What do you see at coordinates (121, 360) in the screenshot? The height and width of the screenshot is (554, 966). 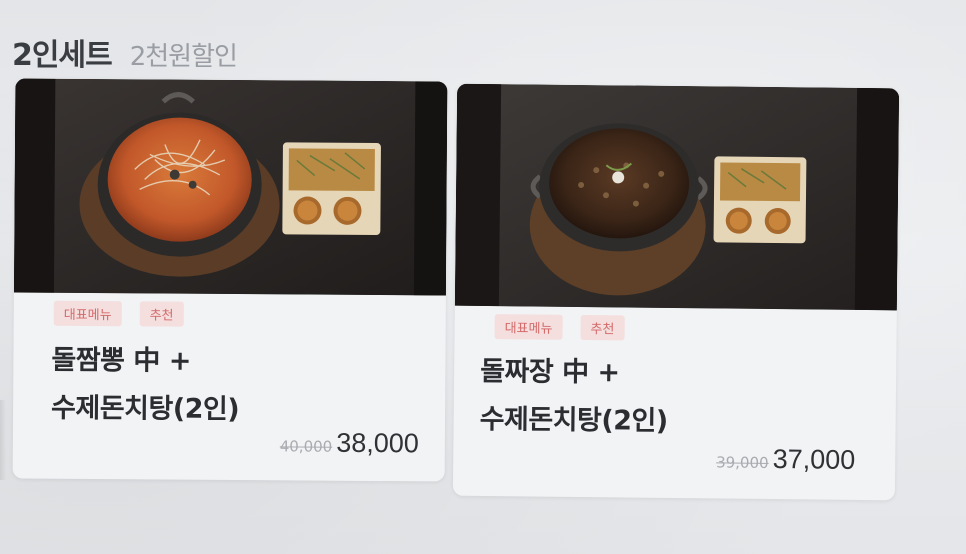 I see `menu-item-name-line1: 돌짬뽕 中 +` at bounding box center [121, 360].